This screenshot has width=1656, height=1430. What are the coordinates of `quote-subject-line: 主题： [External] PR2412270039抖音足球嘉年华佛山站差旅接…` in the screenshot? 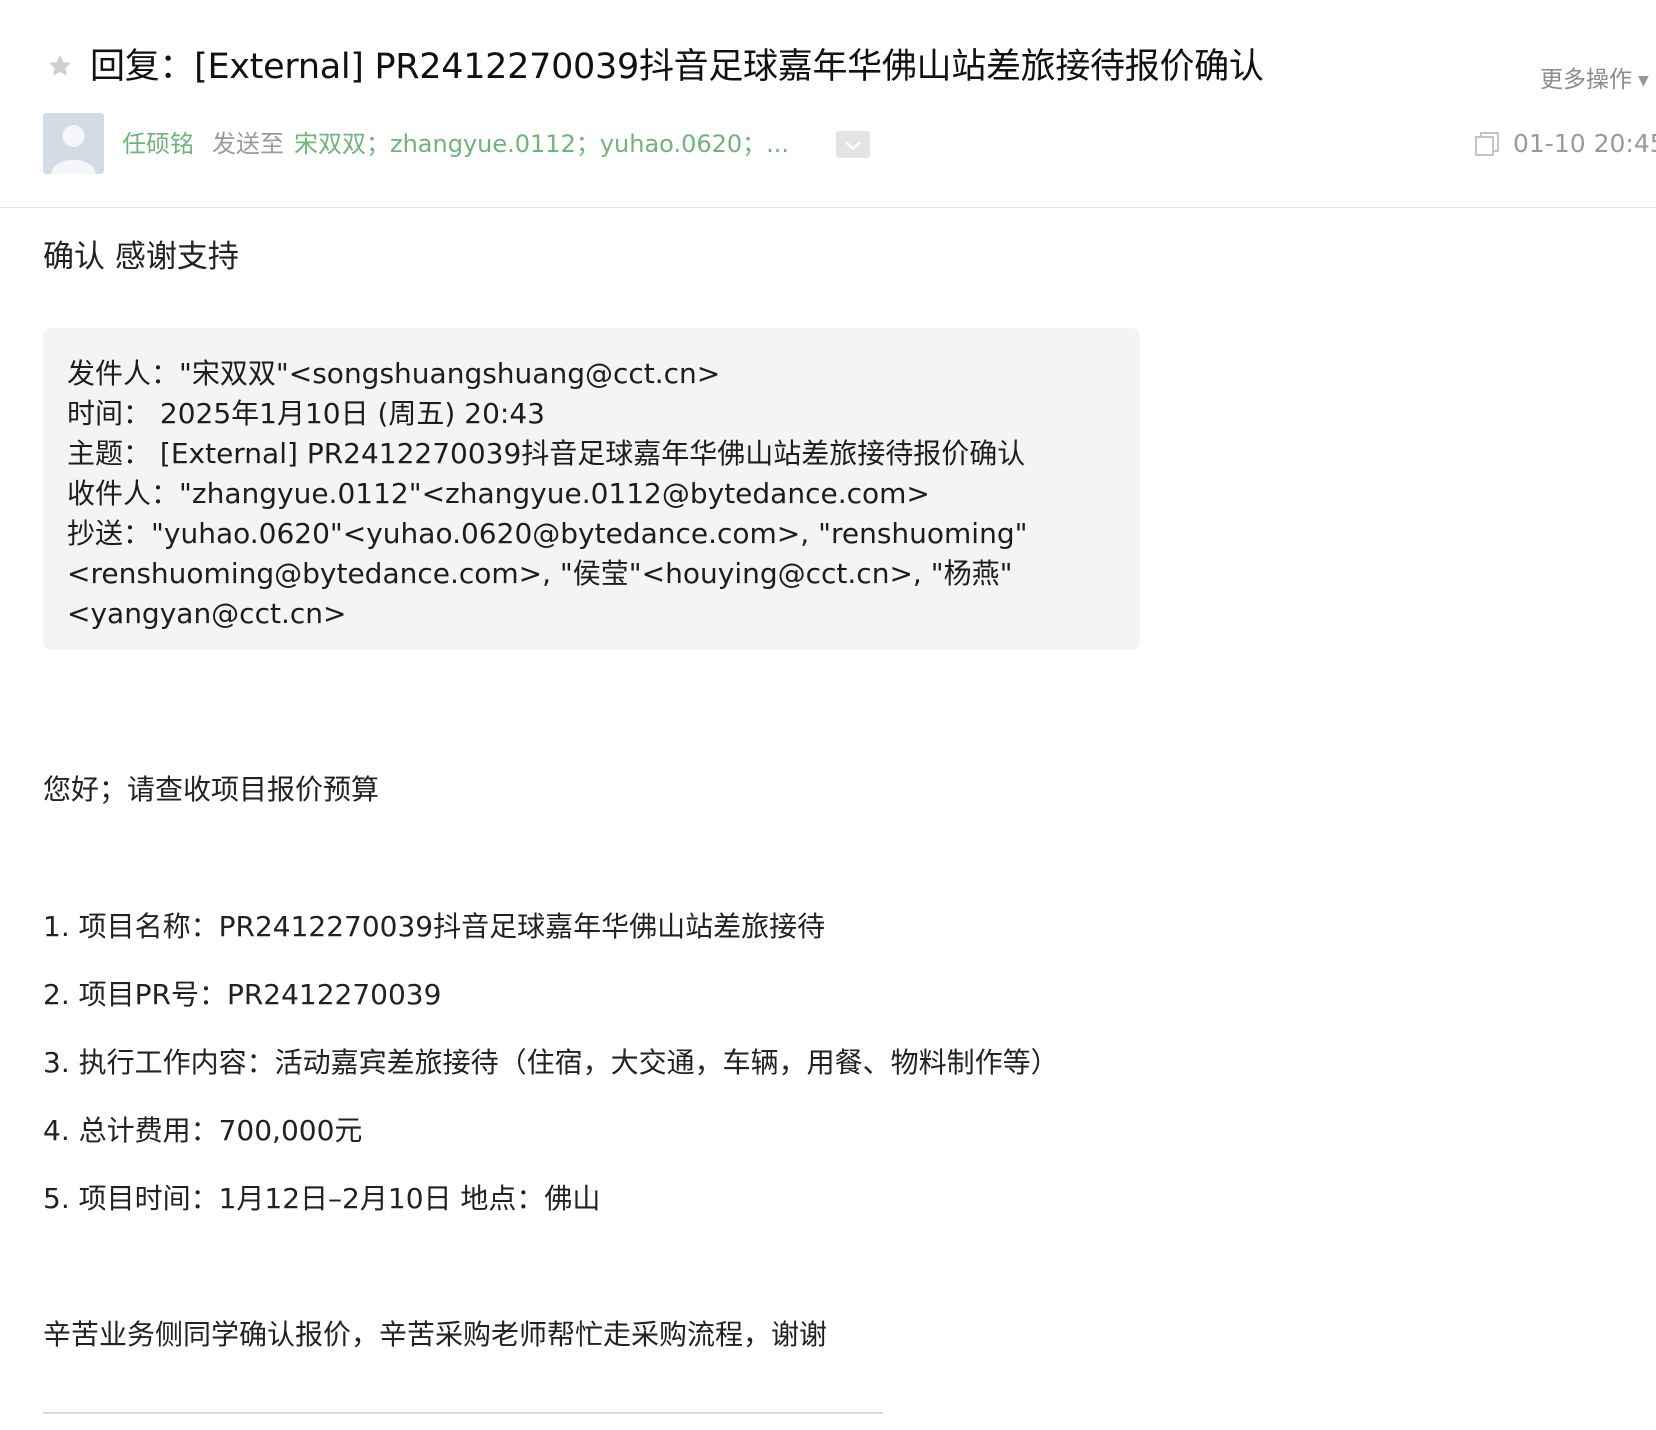 It's located at (546, 453).